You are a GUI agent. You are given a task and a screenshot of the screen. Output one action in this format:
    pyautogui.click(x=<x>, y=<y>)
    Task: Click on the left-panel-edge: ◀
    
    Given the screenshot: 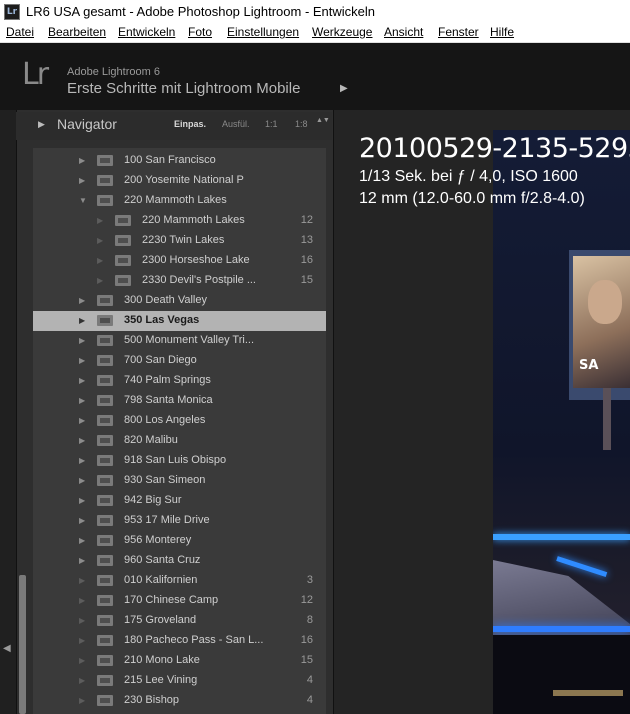 What is the action you would take?
    pyautogui.click(x=8, y=412)
    